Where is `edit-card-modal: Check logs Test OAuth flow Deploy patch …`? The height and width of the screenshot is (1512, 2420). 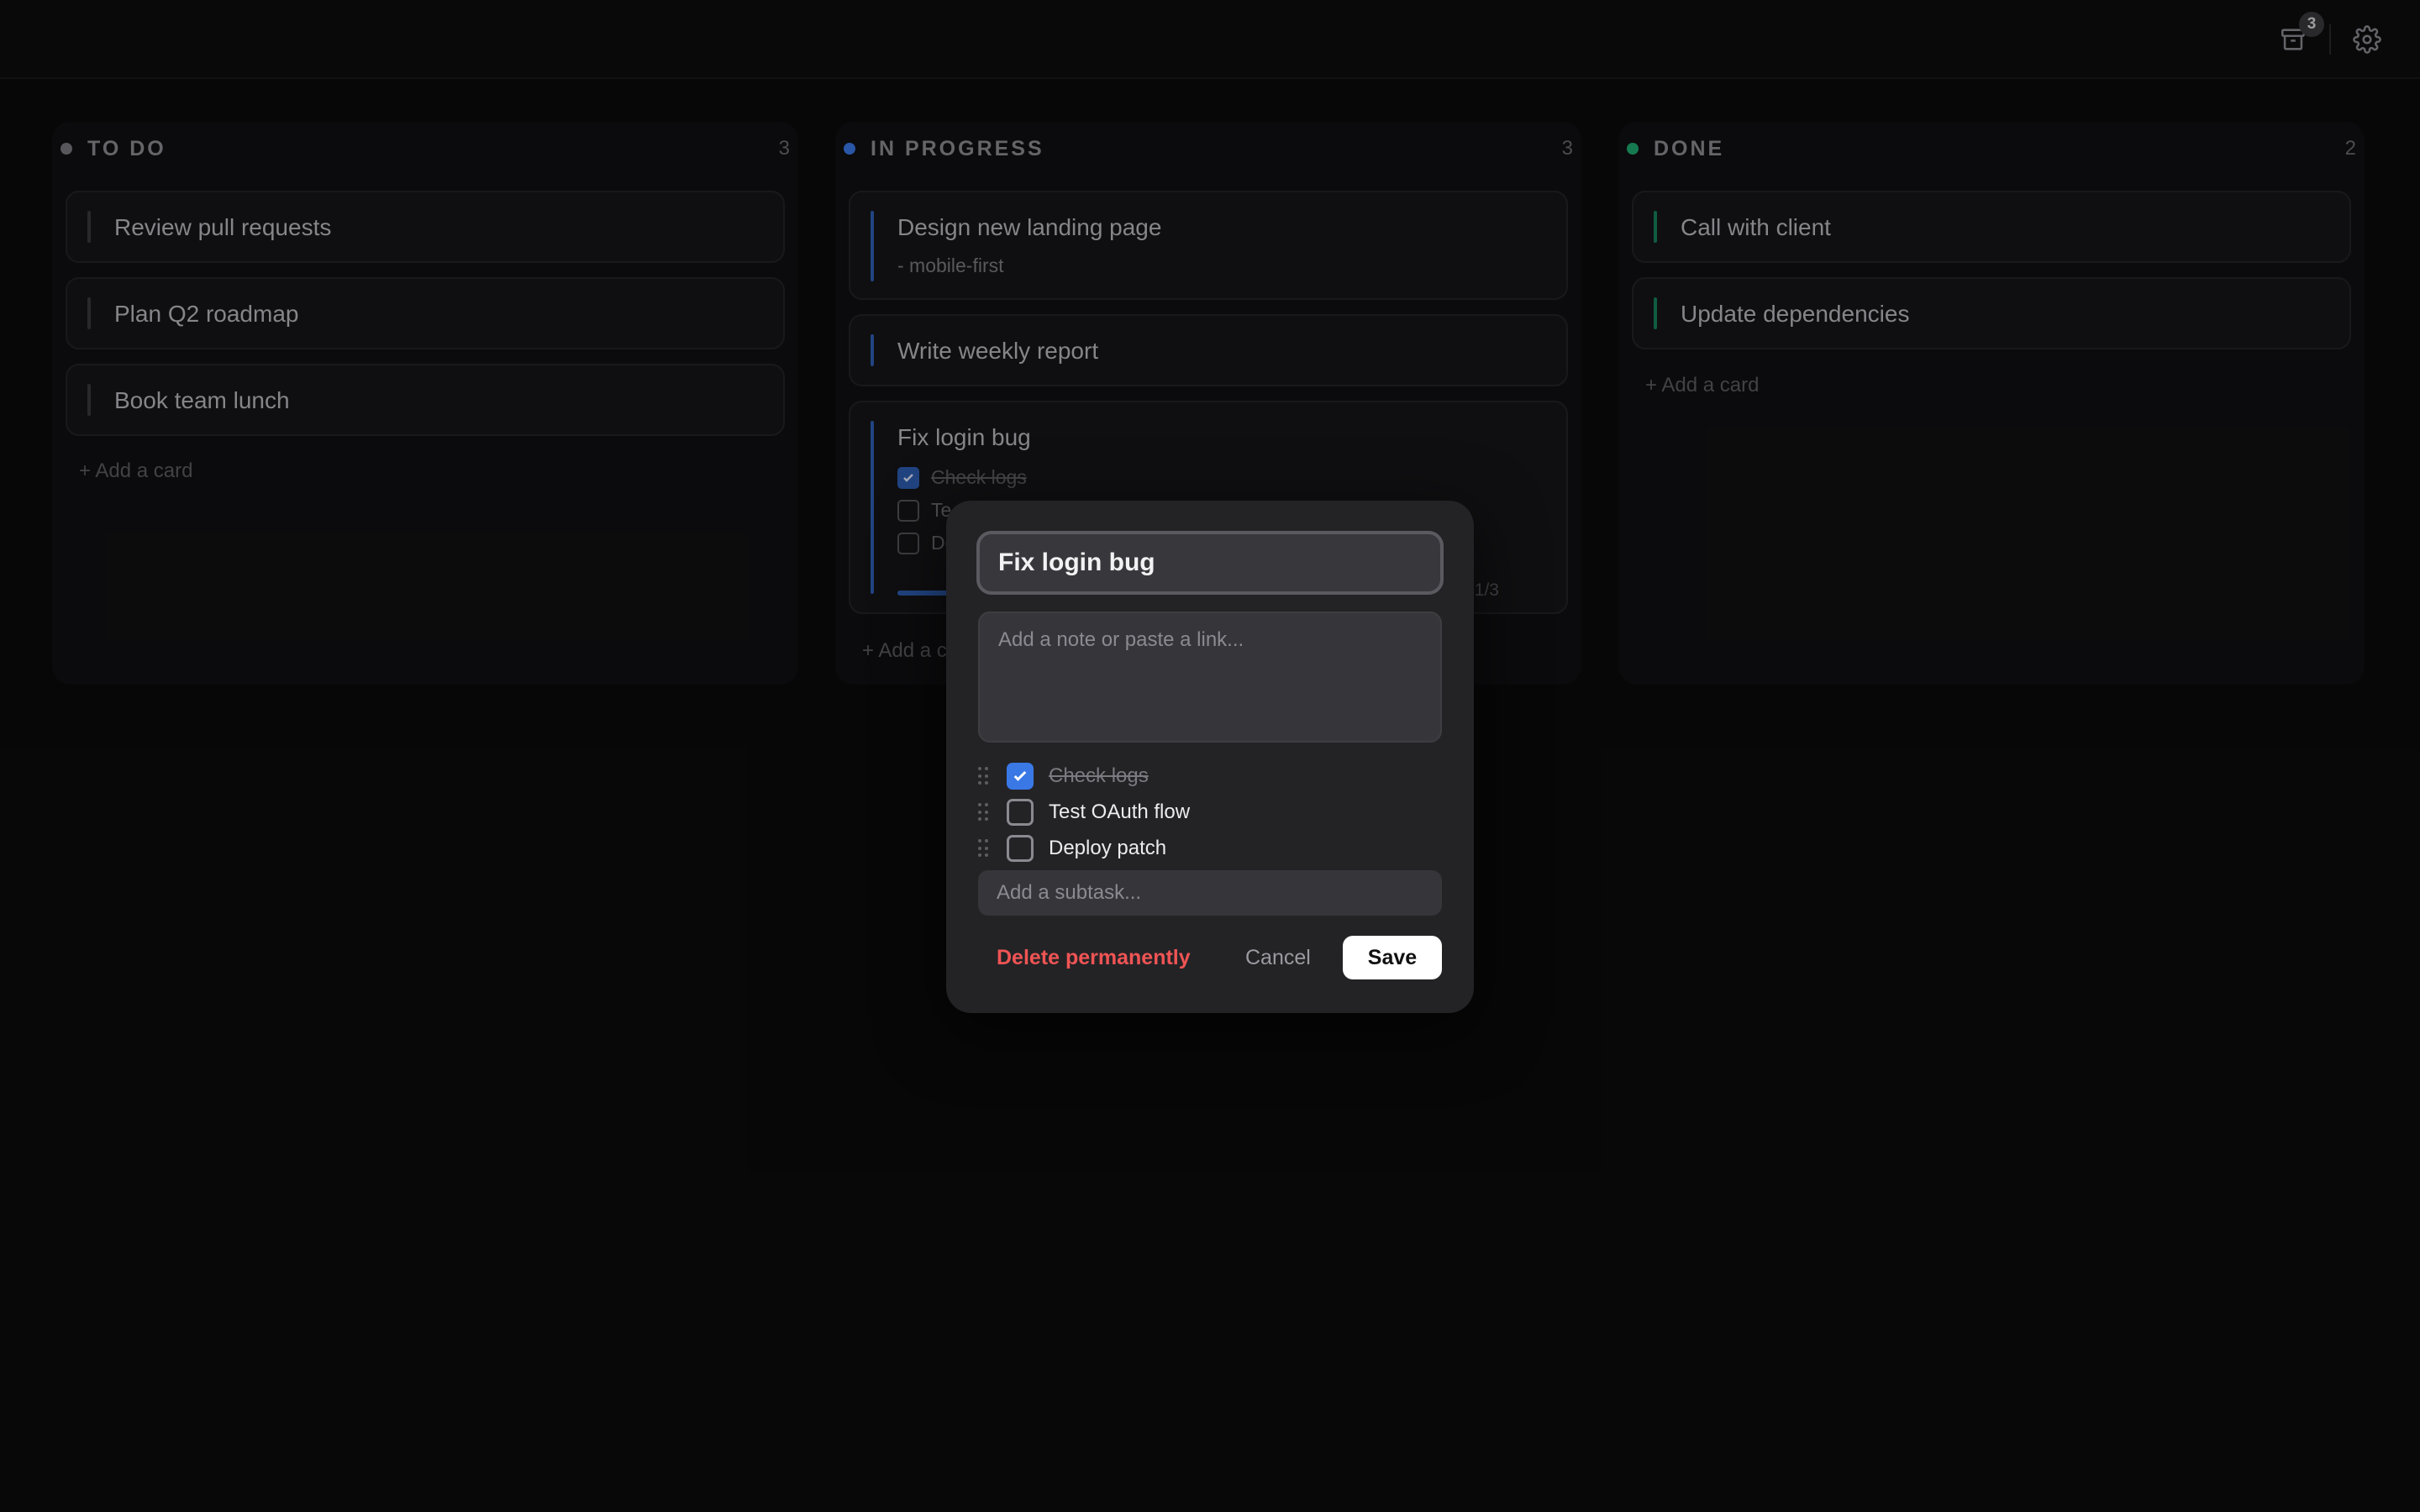
edit-card-modal: Check logs Test OAuth flow Deploy patch … is located at coordinates (1210, 757).